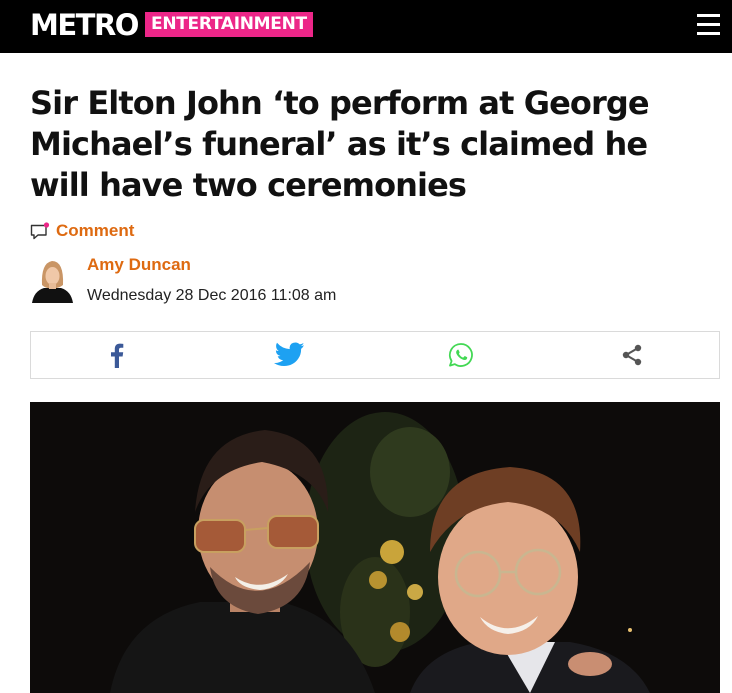 The image size is (732, 693). Describe the element at coordinates (52, 279) in the screenshot. I see `author-avatar` at that location.